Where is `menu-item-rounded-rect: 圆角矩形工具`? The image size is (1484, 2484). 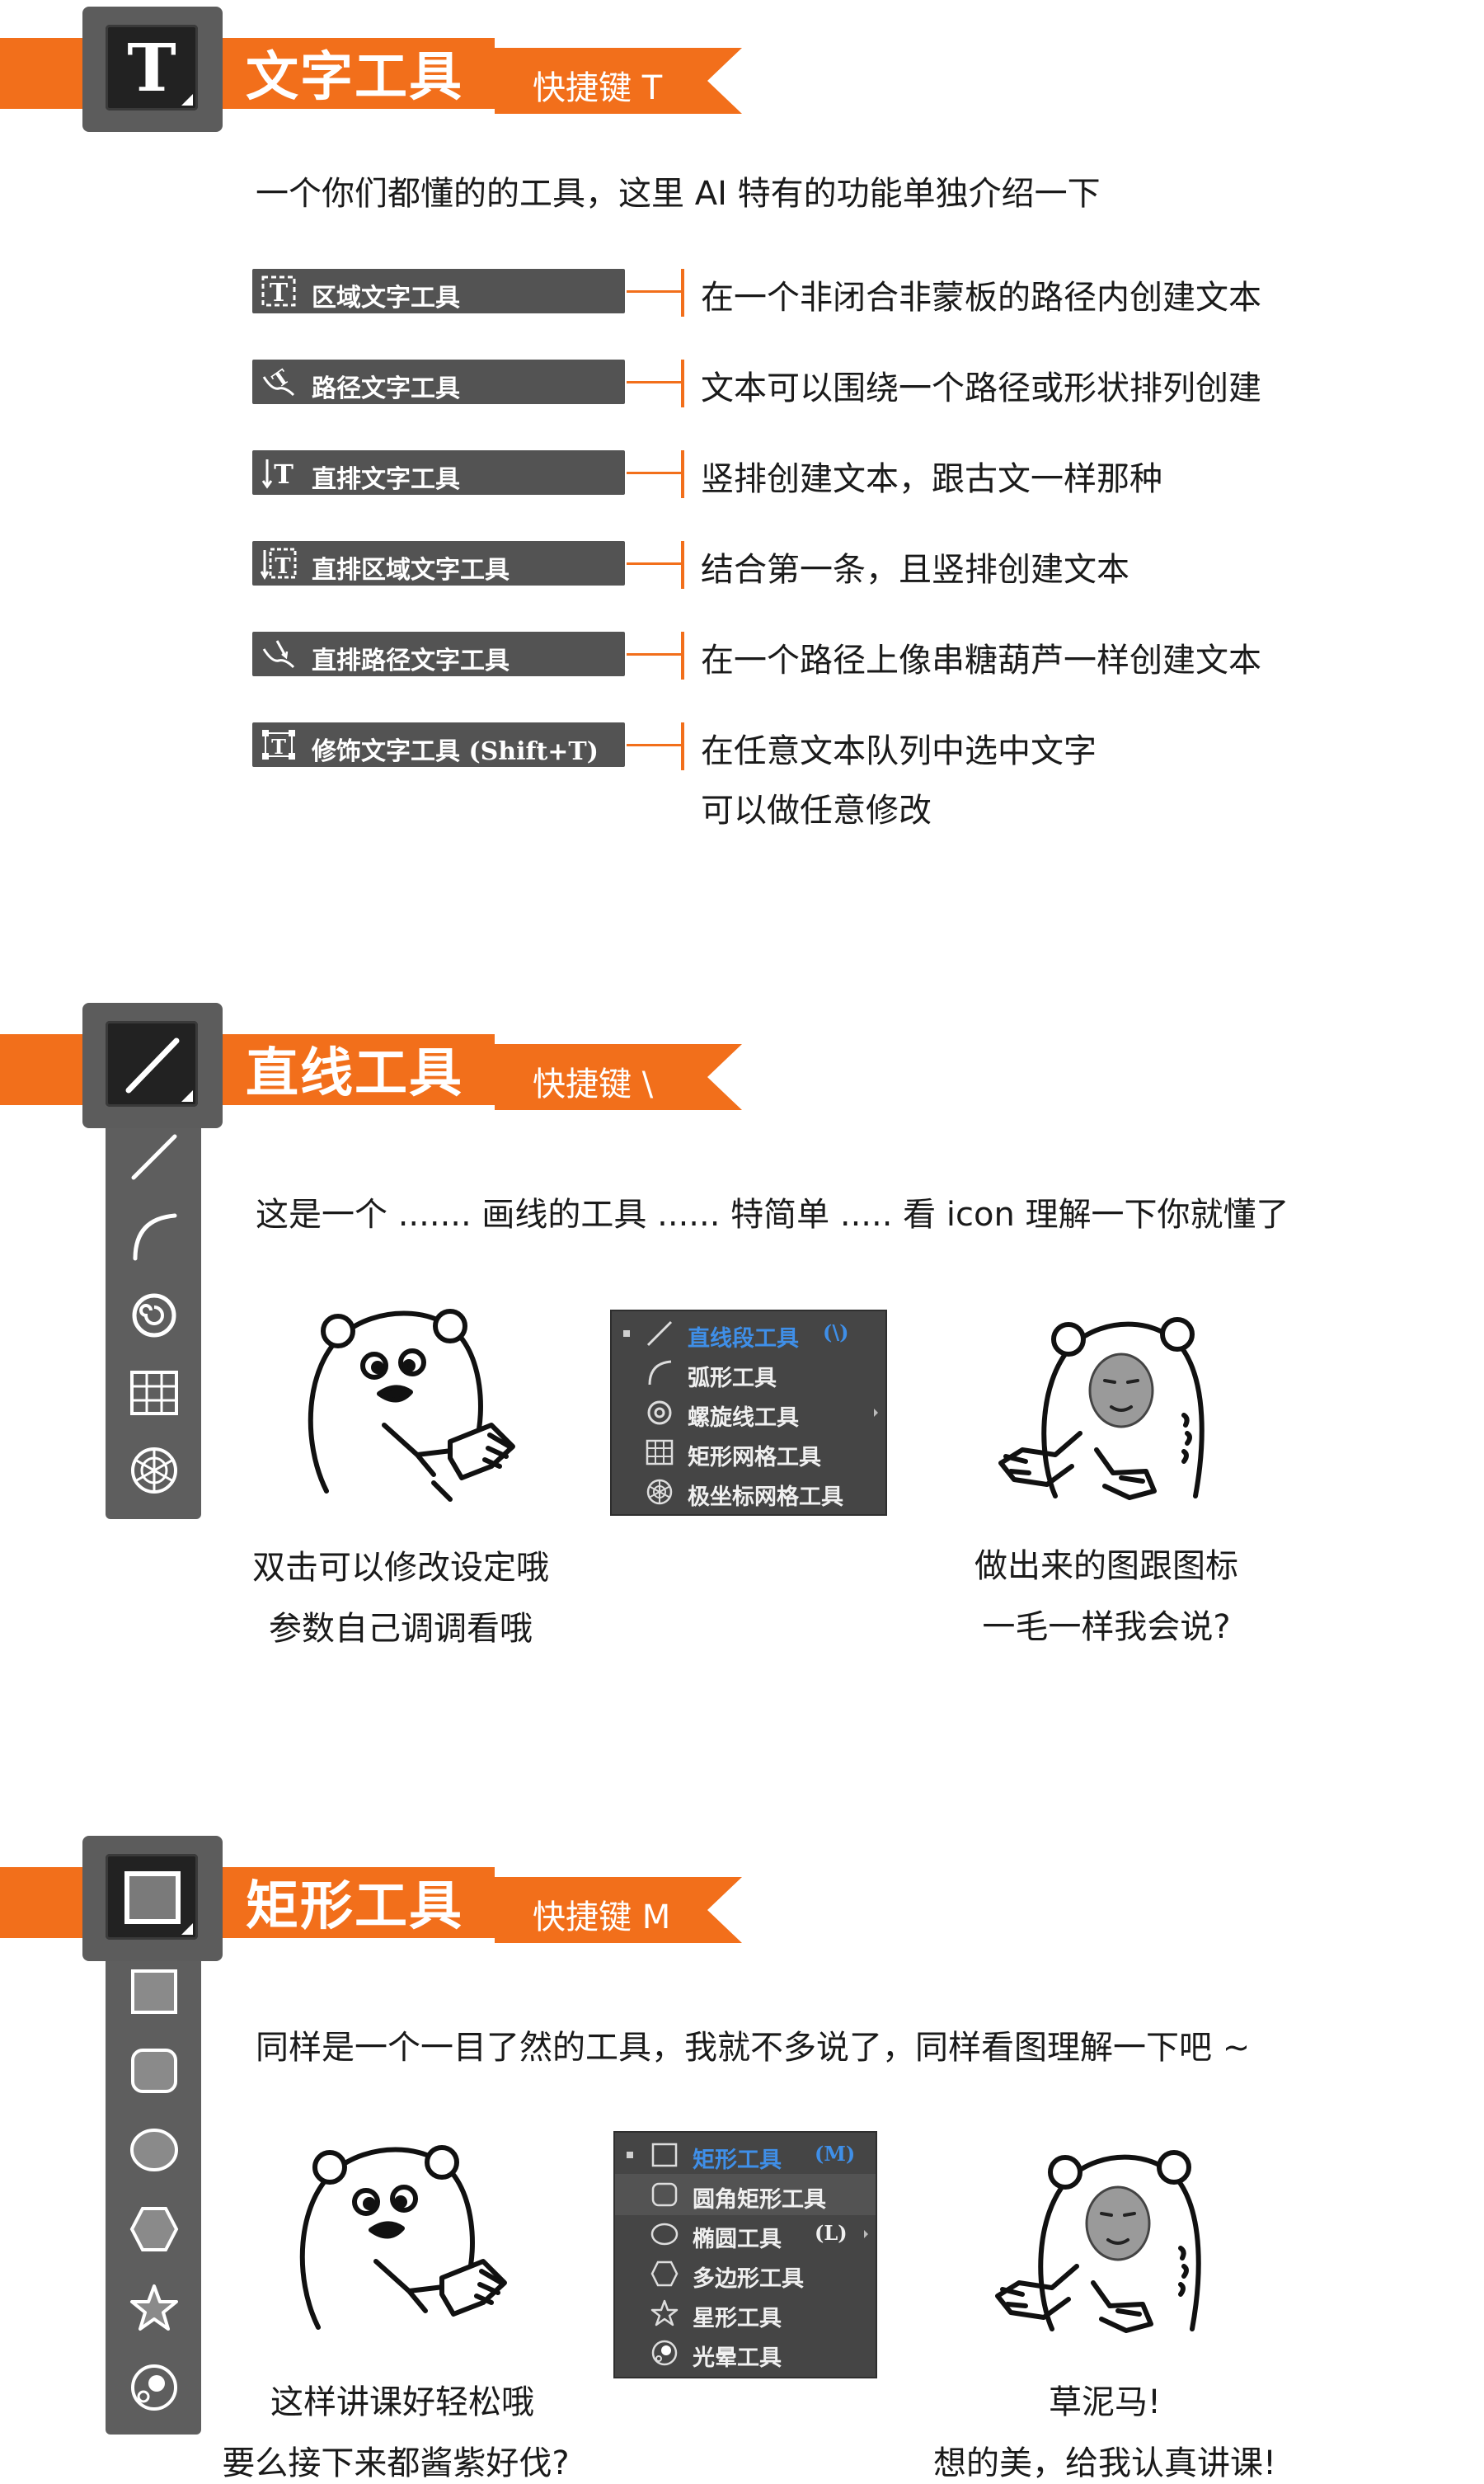 menu-item-rounded-rect: 圆角矩形工具 is located at coordinates (745, 2194).